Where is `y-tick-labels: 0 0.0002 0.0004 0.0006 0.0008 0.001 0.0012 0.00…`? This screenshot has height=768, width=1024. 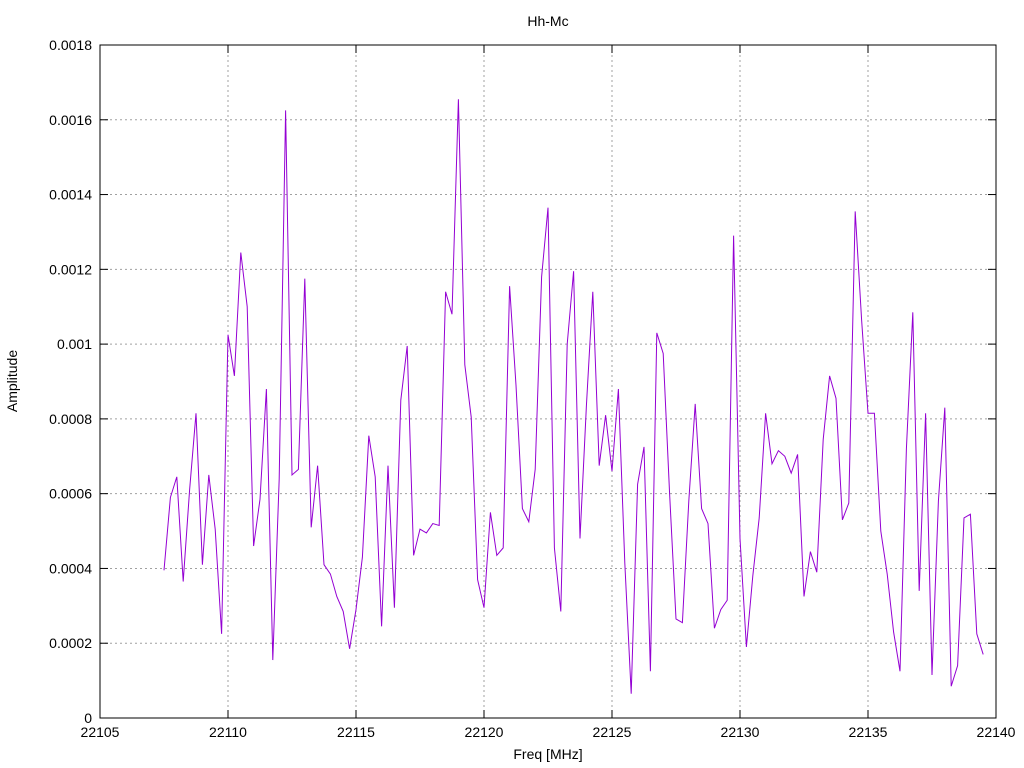 y-tick-labels: 0 0.0002 0.0004 0.0006 0.0008 0.001 0.0012 0.00… is located at coordinates (70, 381).